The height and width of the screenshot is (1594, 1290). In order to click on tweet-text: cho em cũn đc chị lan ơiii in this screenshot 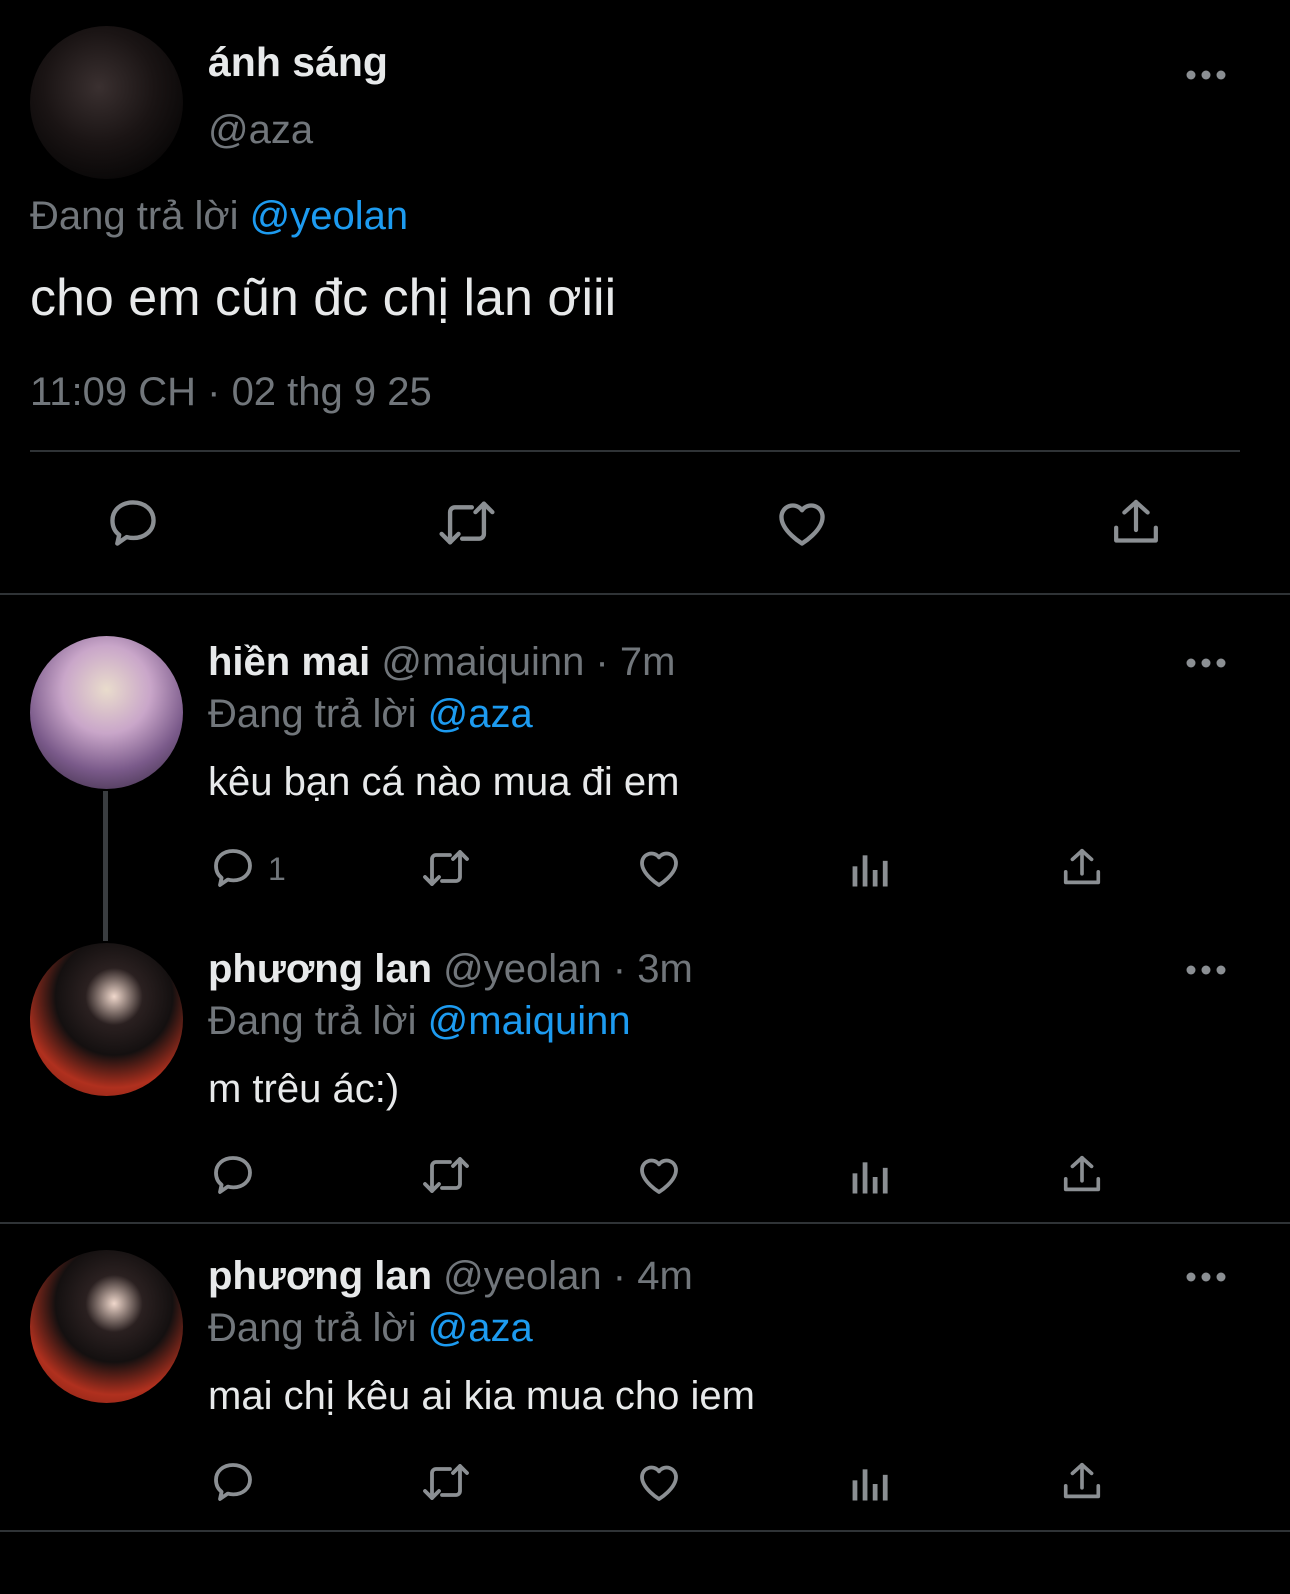, I will do `click(323, 298)`.